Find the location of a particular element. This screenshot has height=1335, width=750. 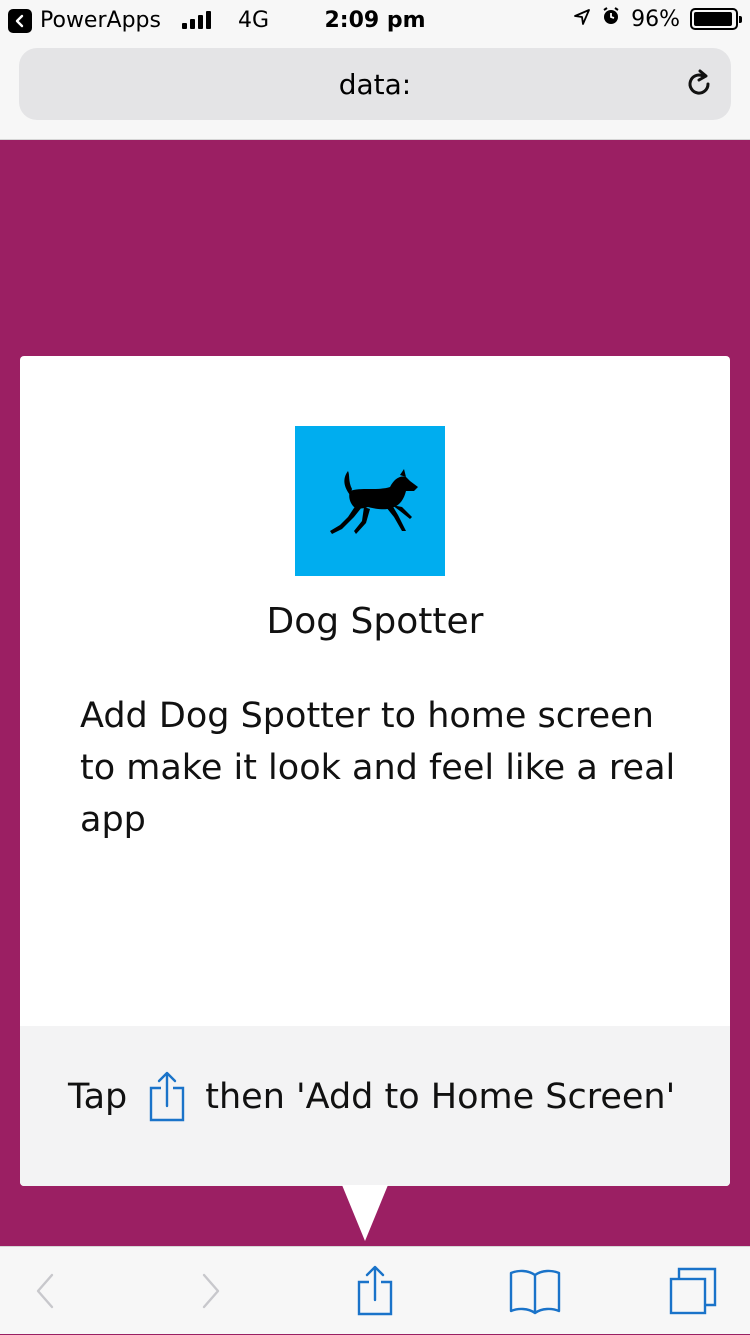

tap-instruction-bar: Tap then 'Add to Home Screen' is located at coordinates (375, 1106).